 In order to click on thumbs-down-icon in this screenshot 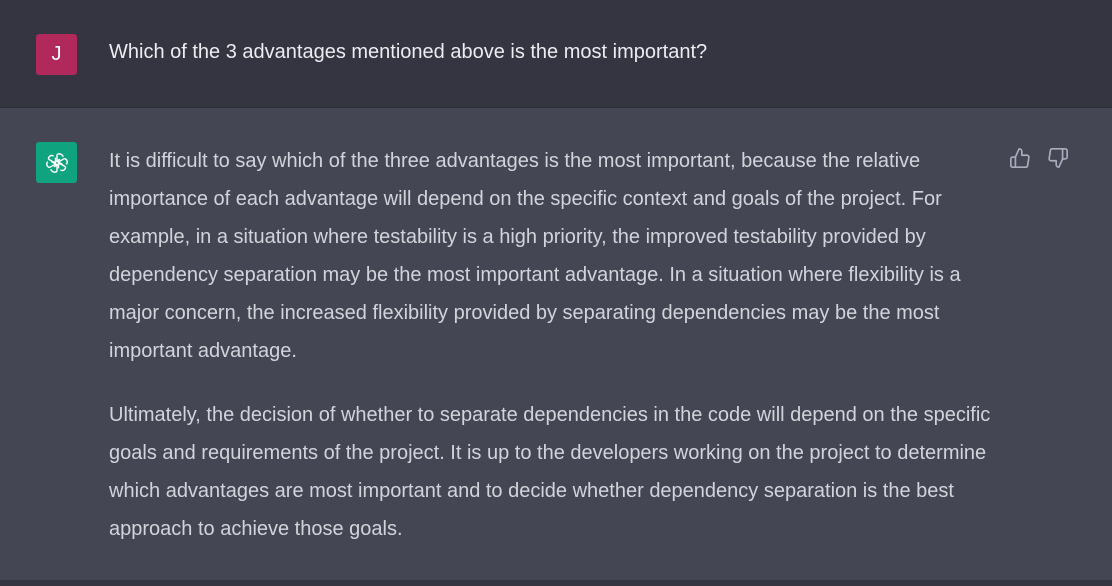, I will do `click(1058, 158)`.